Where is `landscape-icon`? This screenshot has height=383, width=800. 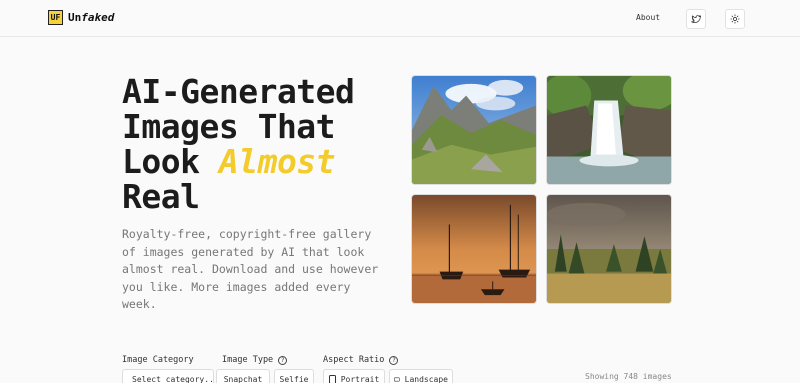
landscape-icon is located at coordinates (397, 379).